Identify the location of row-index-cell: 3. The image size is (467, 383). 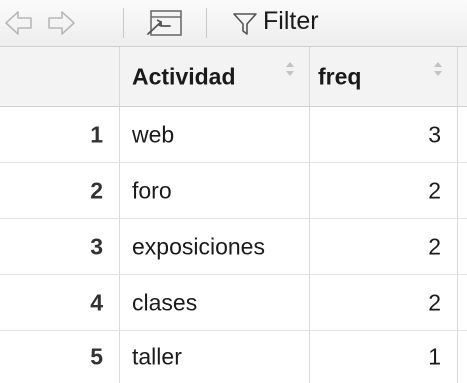
(60, 246).